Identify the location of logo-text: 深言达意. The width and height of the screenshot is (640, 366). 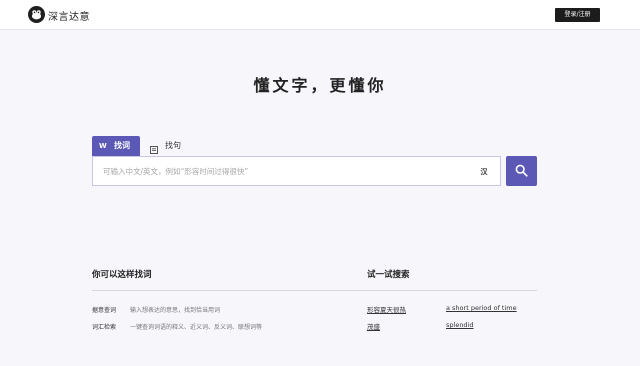
(69, 15).